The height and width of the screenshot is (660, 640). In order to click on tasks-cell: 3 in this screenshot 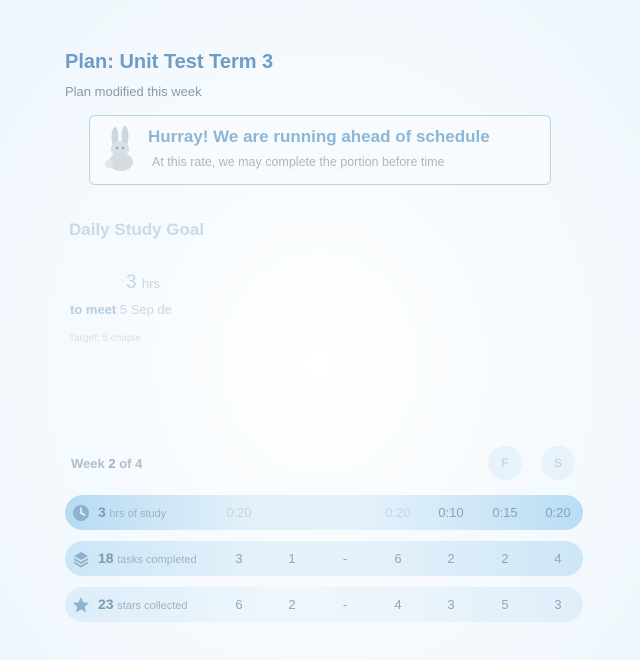, I will do `click(239, 558)`.